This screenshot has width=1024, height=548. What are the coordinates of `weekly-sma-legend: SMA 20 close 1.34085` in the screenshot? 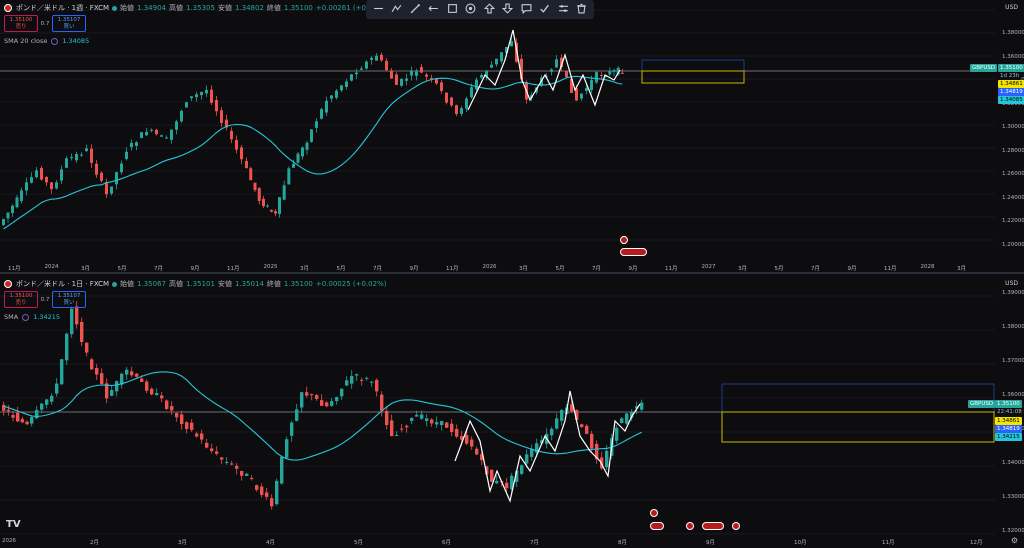 It's located at (46, 41).